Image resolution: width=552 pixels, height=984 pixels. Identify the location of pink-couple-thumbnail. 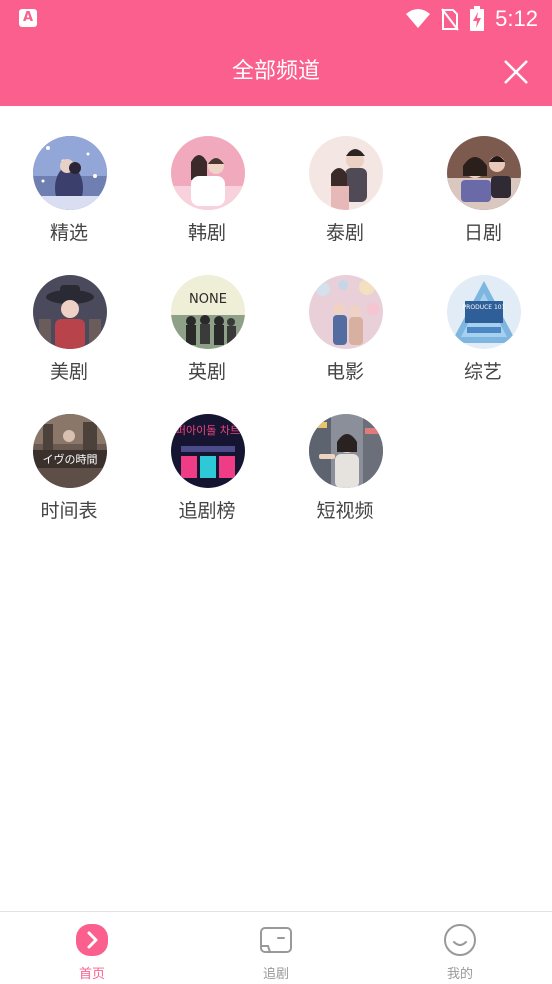
(208, 173).